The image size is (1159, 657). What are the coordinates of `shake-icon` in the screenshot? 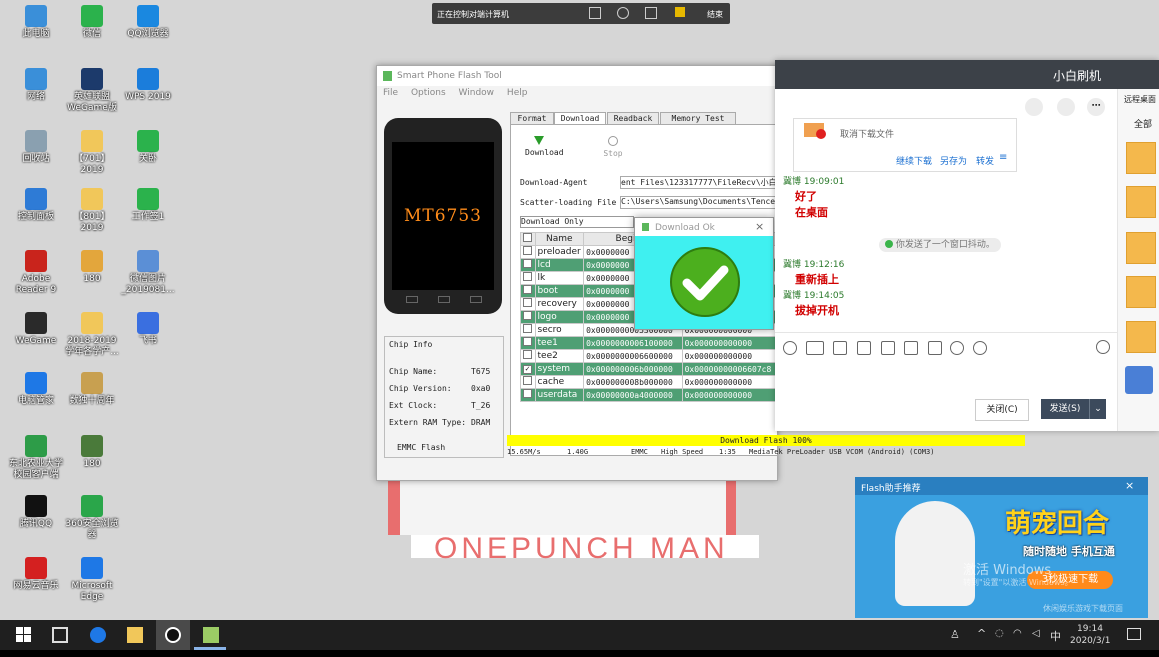 It's located at (911, 348).